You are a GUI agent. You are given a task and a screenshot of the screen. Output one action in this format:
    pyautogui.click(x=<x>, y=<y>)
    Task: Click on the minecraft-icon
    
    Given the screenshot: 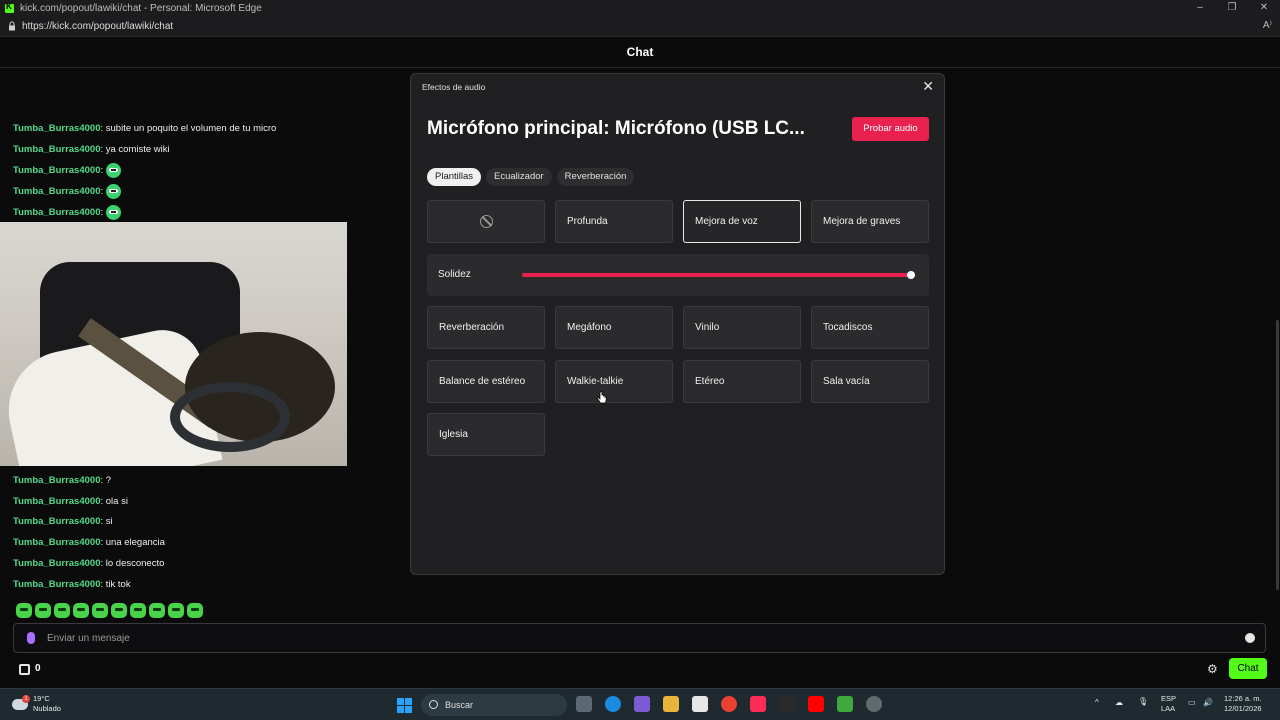 What is the action you would take?
    pyautogui.click(x=845, y=704)
    